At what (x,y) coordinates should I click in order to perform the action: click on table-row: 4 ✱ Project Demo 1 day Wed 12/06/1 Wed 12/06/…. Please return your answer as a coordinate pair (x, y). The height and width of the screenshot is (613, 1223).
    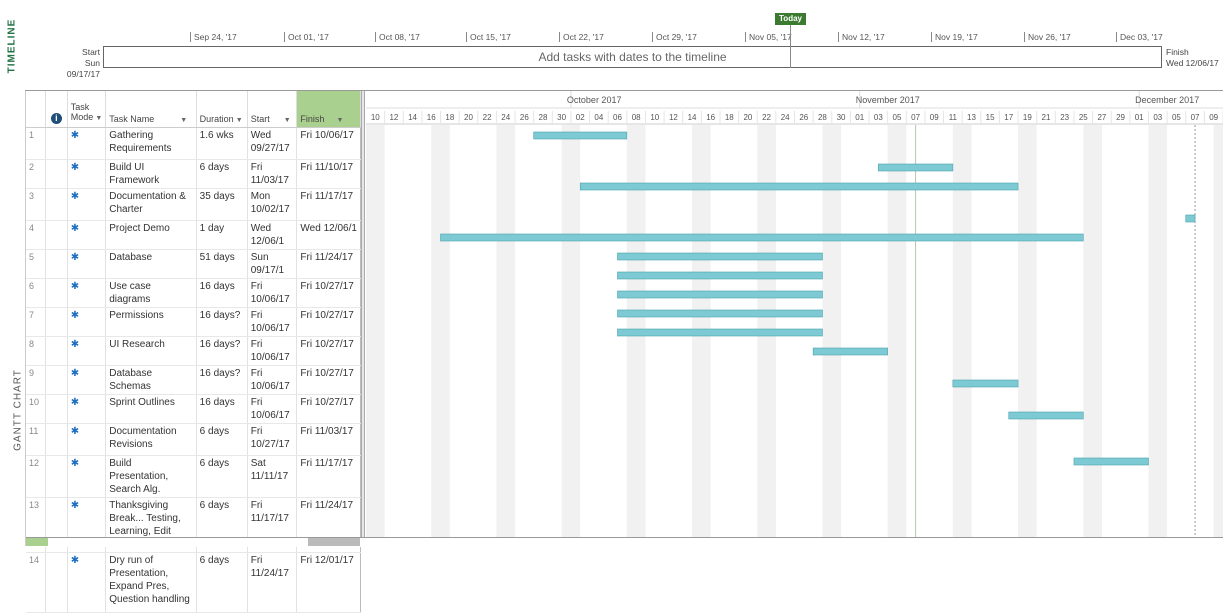
    Looking at the image, I should click on (193, 235).